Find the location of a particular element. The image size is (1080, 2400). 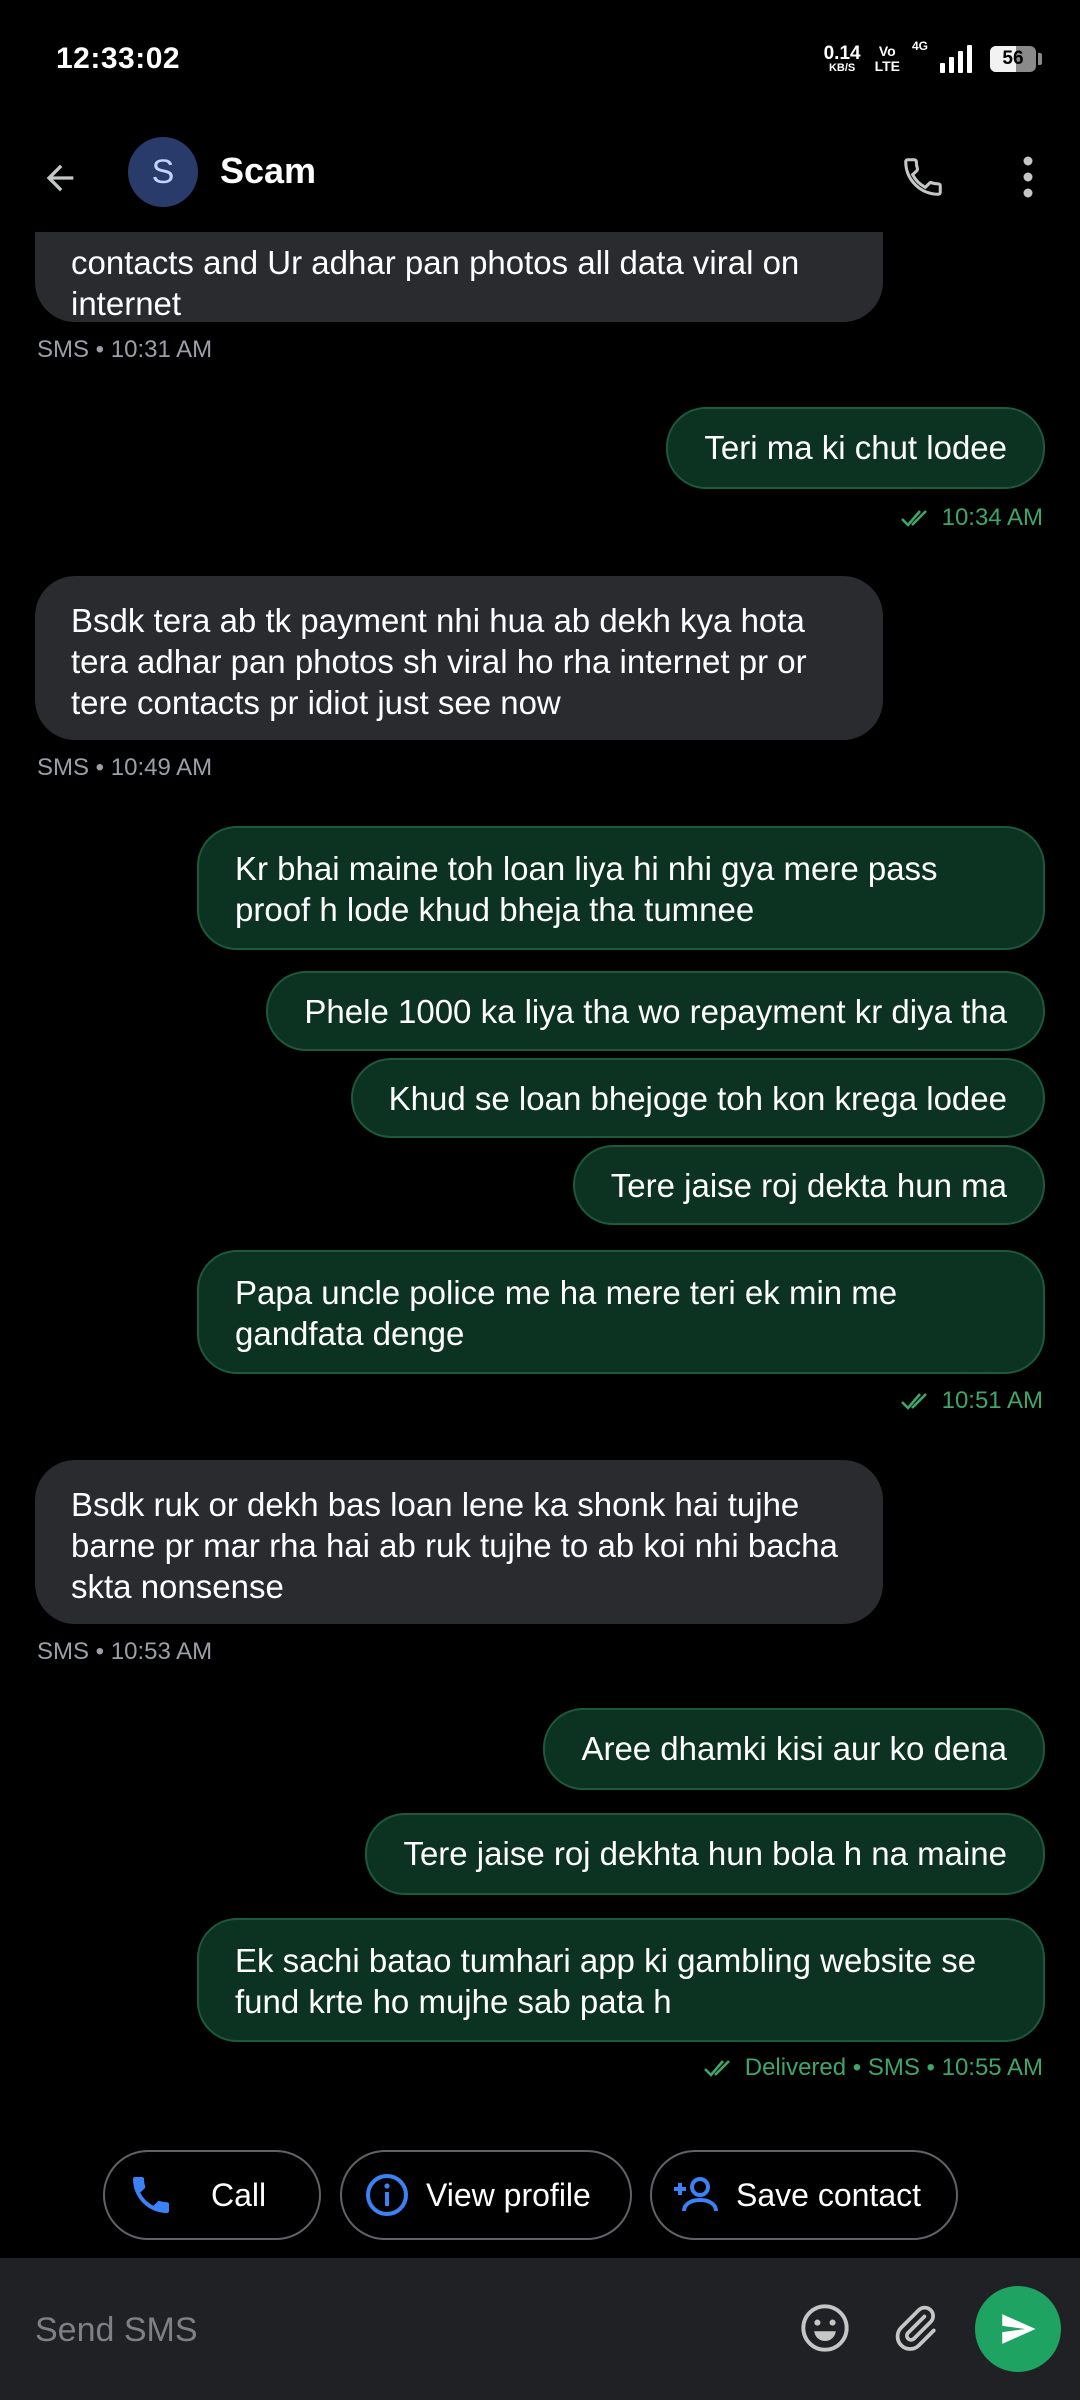

send-icon is located at coordinates (1019, 2329).